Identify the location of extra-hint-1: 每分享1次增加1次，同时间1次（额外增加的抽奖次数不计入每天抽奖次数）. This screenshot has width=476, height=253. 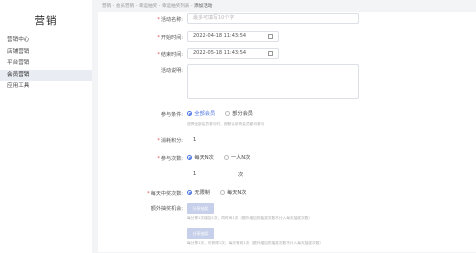
(250, 218).